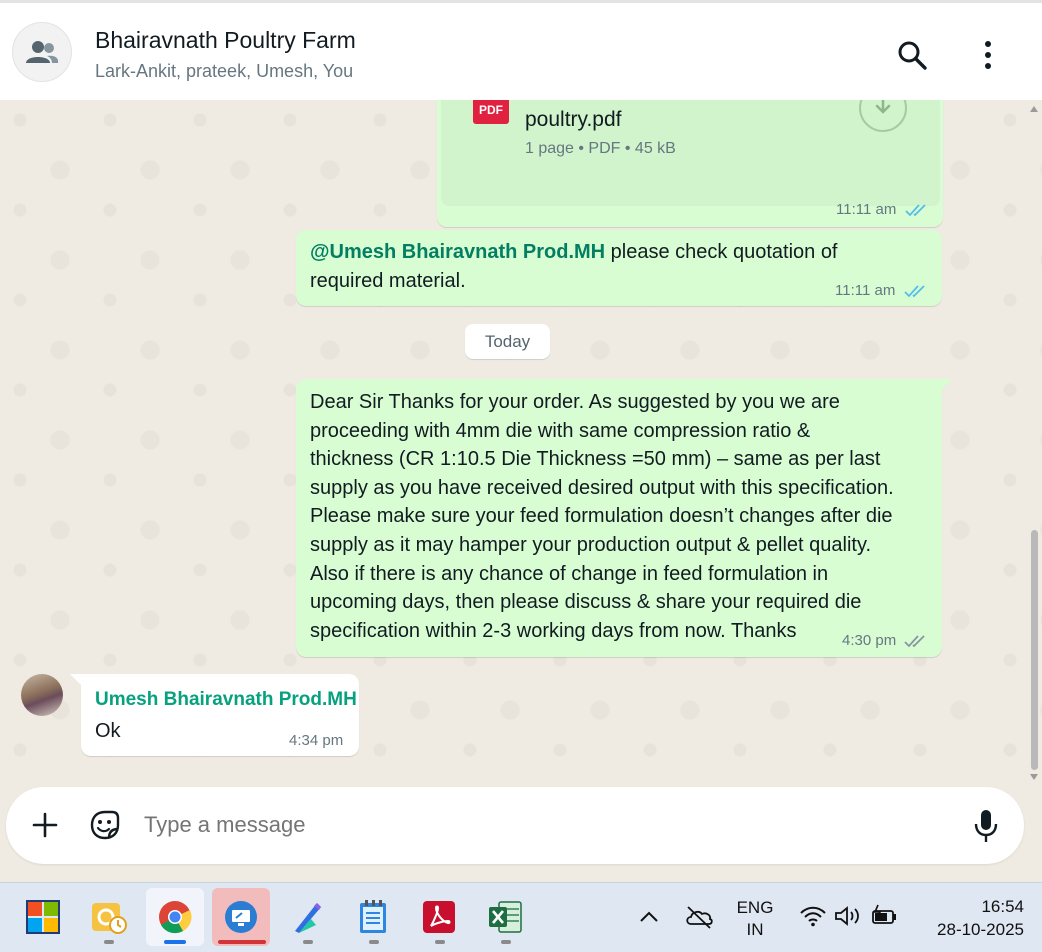  What do you see at coordinates (813, 916) in the screenshot?
I see `wifi-icon` at bounding box center [813, 916].